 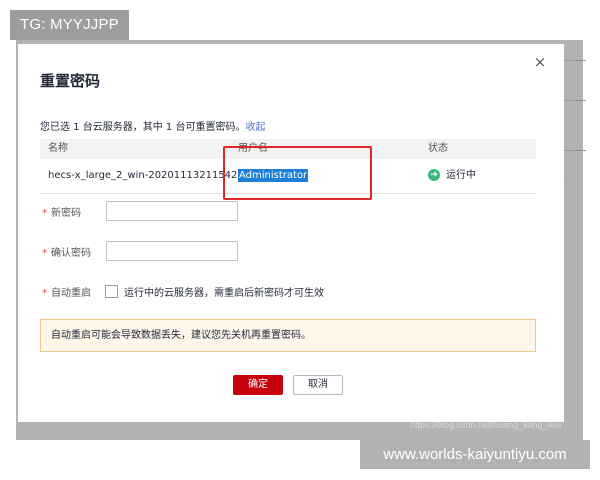 What do you see at coordinates (69, 25) in the screenshot?
I see `top-watermark-badge: TG: MYYJJPP` at bounding box center [69, 25].